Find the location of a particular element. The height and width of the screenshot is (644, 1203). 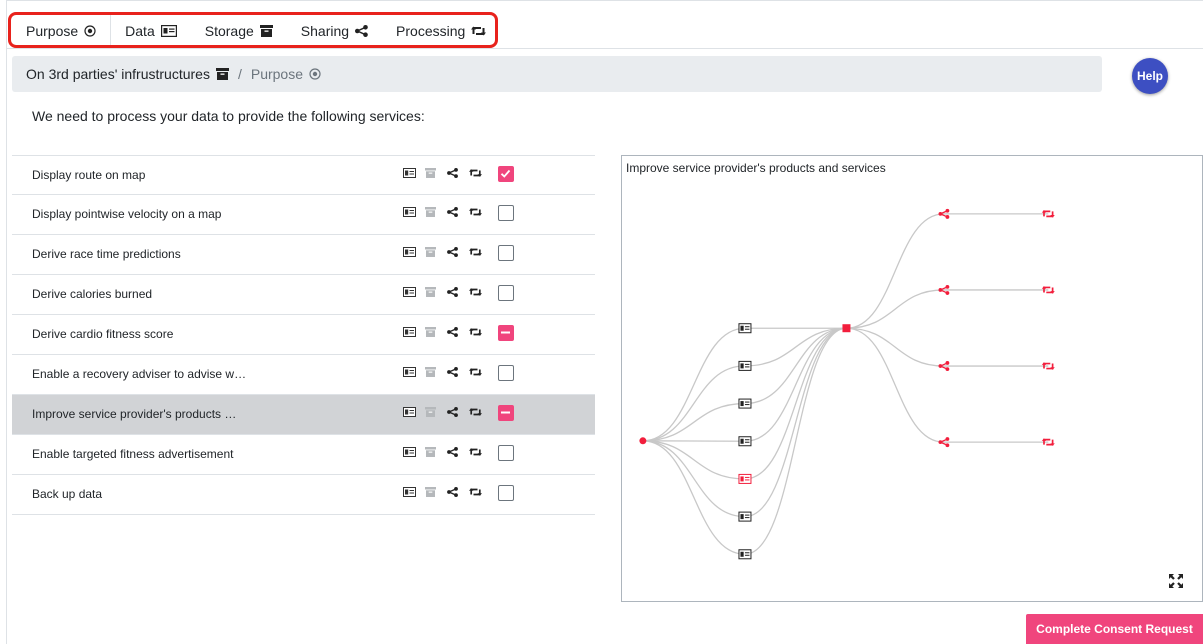

service-label: Derive race time predictions is located at coordinates (106, 254).